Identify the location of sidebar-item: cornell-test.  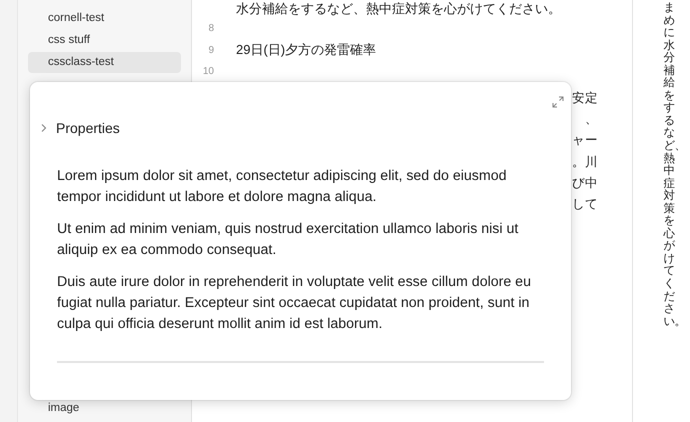
(104, 18).